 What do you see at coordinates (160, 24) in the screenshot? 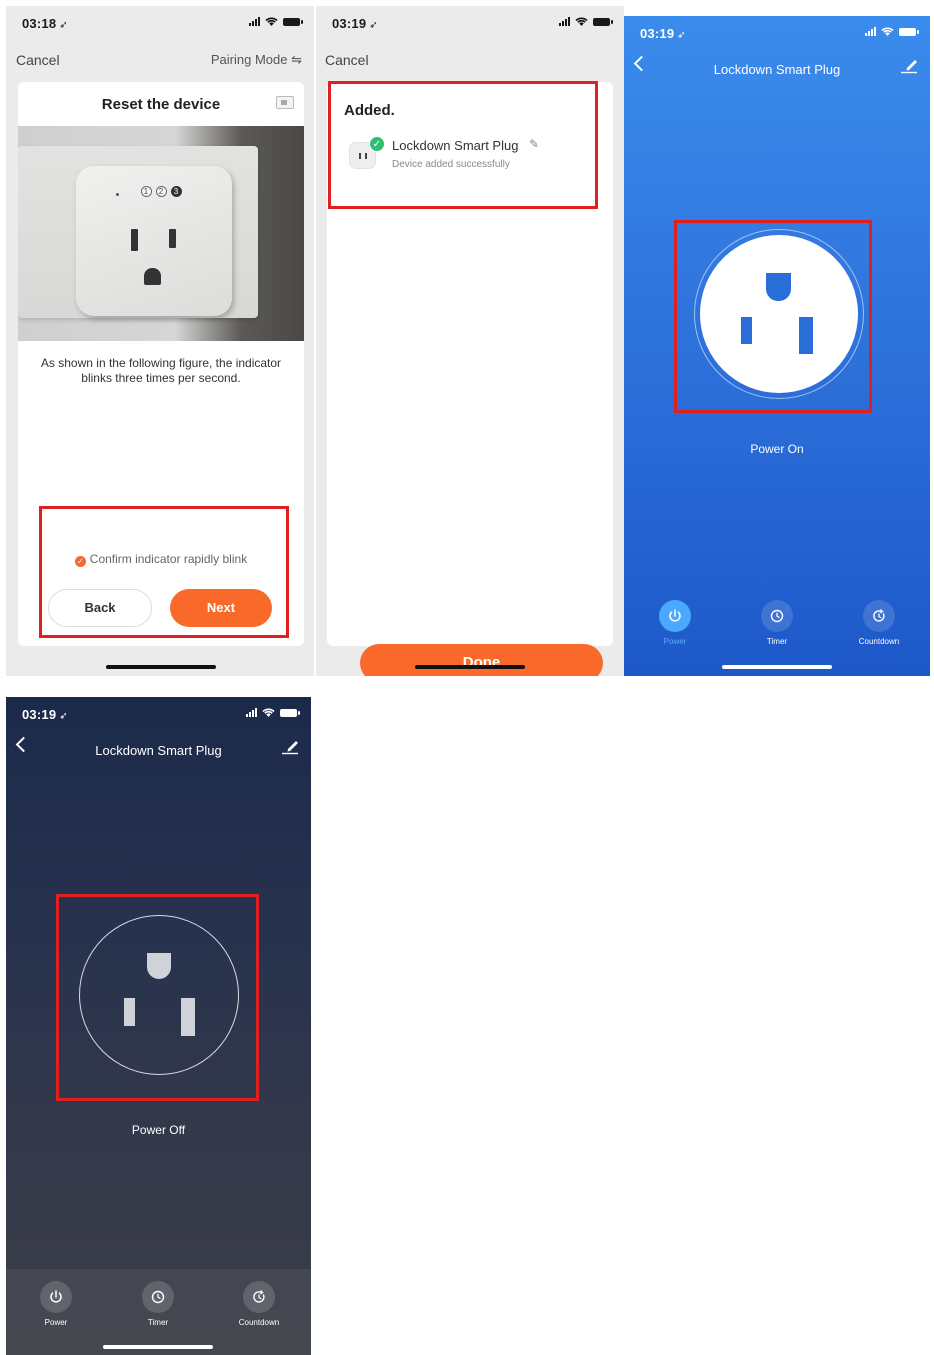
I see `status-bar: 03:18 ➶` at bounding box center [160, 24].